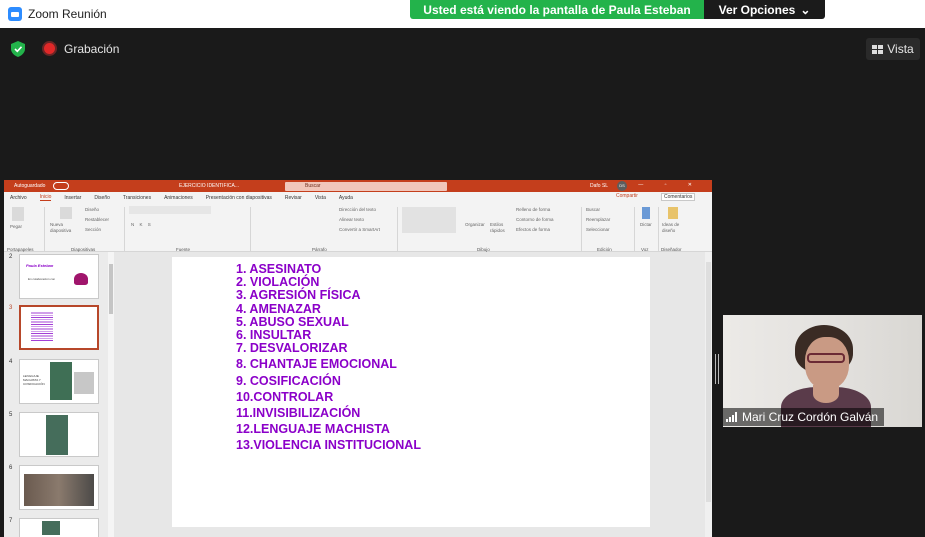 The image size is (925, 537). What do you see at coordinates (67, 14) in the screenshot?
I see `window-title: Zoom Reunión` at bounding box center [67, 14].